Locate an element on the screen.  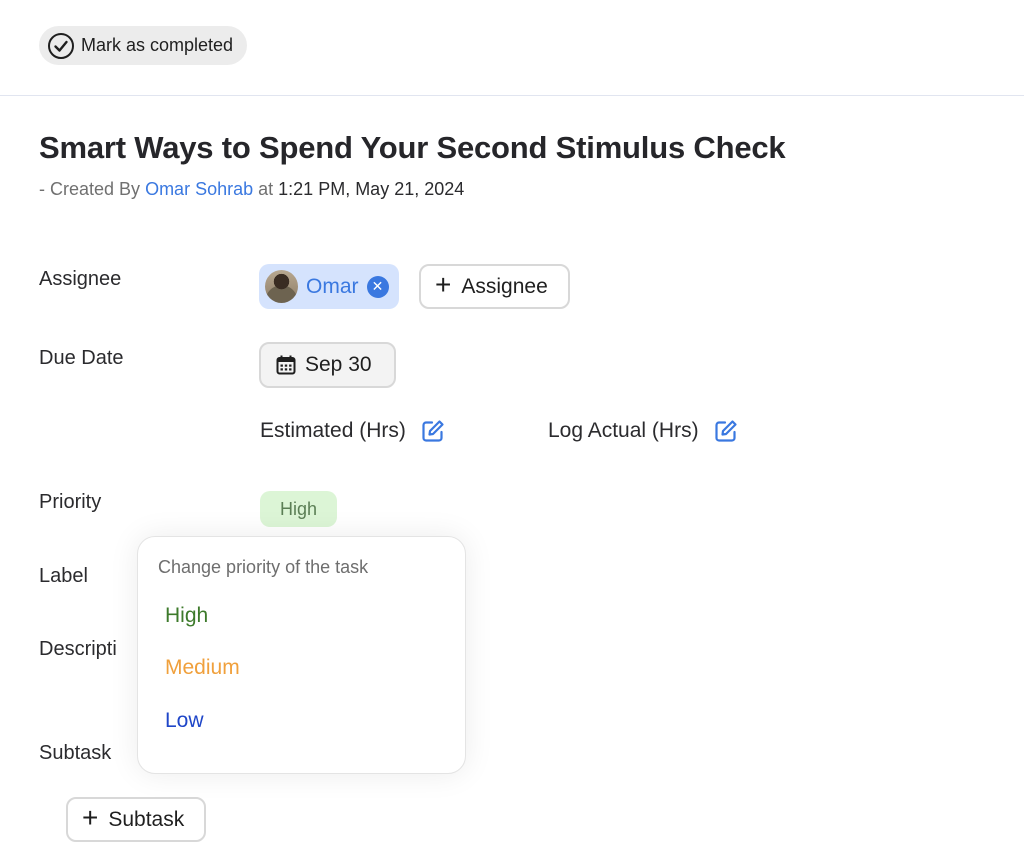
at-word: at is located at coordinates (266, 189).